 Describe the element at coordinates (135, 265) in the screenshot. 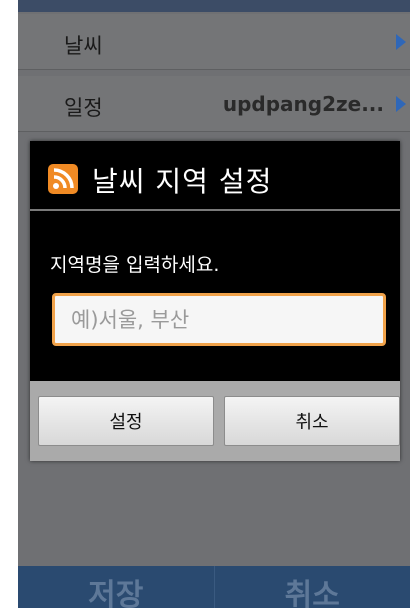

I see `dialog-message: 지역명을 입력하세요.` at that location.